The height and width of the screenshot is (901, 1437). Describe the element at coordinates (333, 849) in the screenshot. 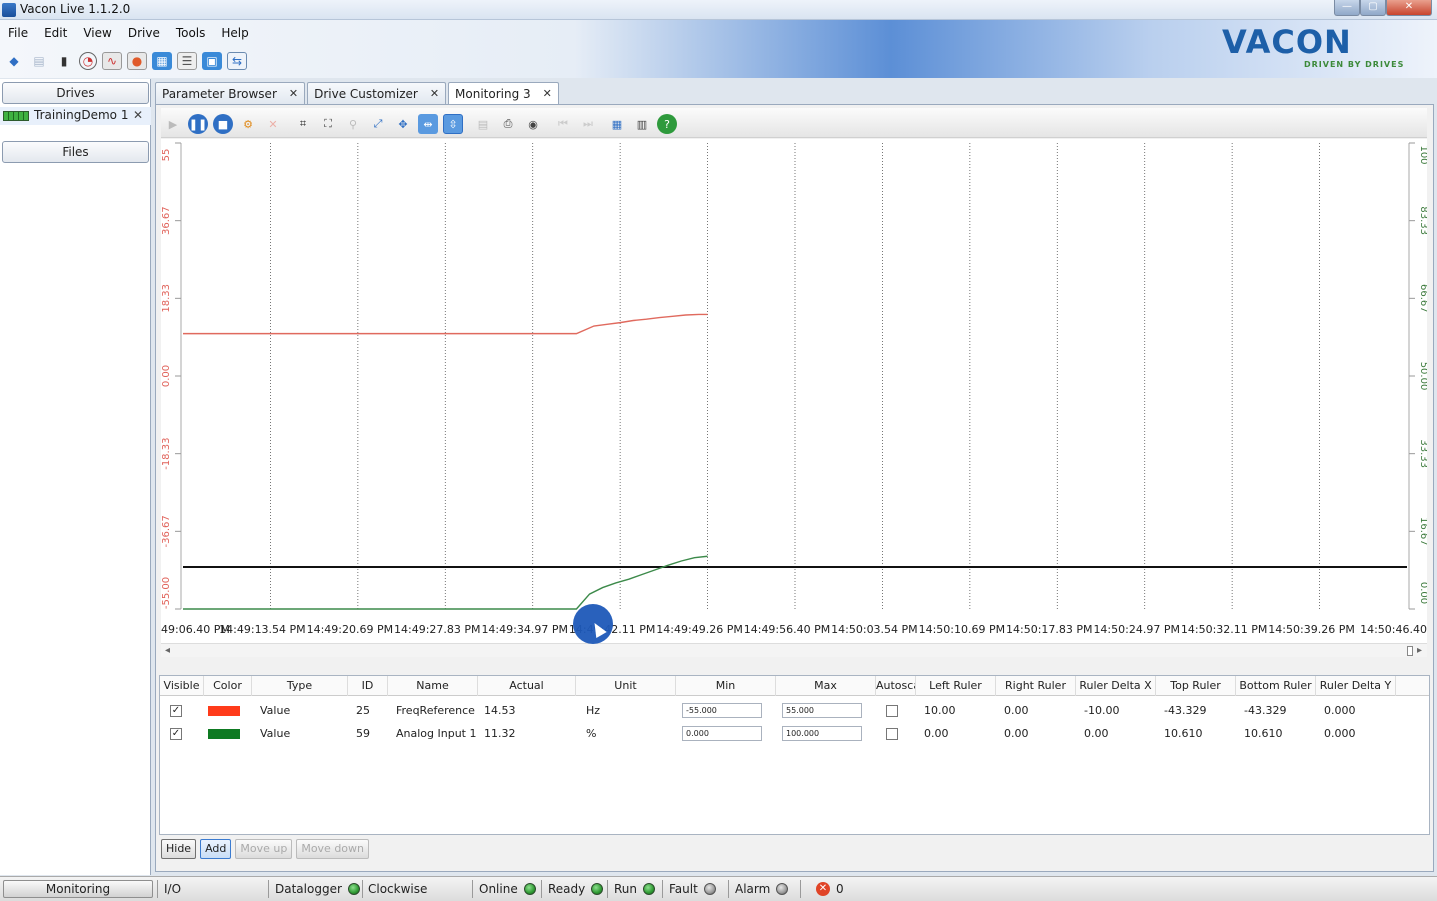

I see `move-down-button: Move down` at that location.